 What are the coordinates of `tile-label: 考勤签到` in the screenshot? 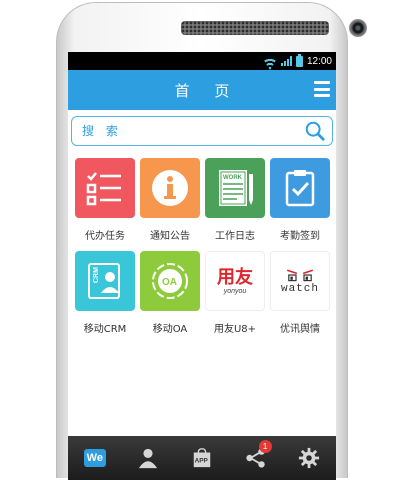 It's located at (300, 236).